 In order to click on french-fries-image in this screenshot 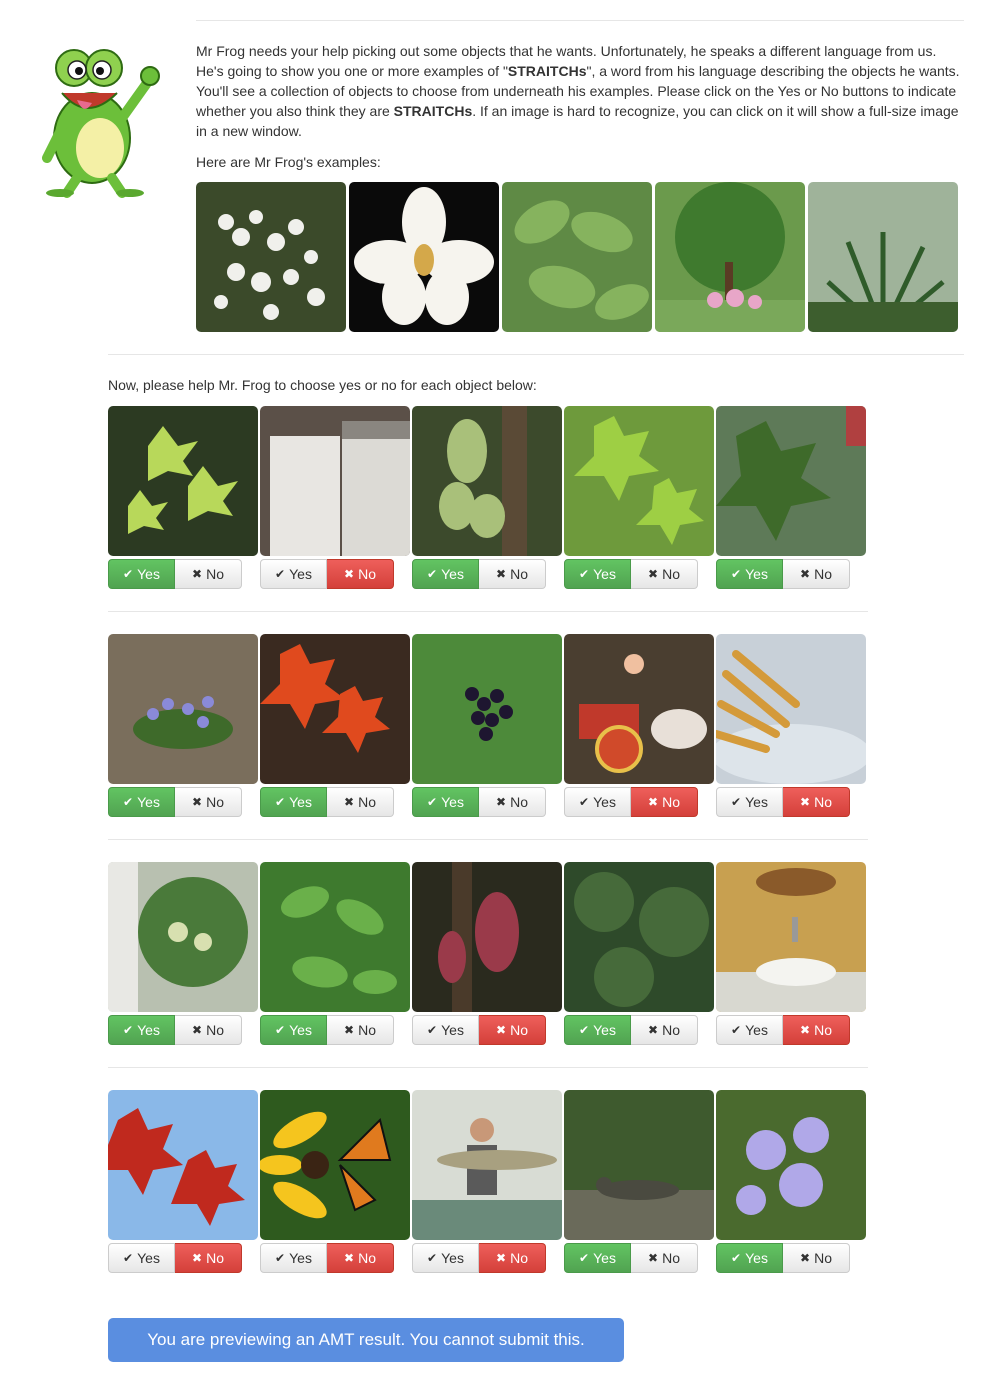, I will do `click(791, 709)`.